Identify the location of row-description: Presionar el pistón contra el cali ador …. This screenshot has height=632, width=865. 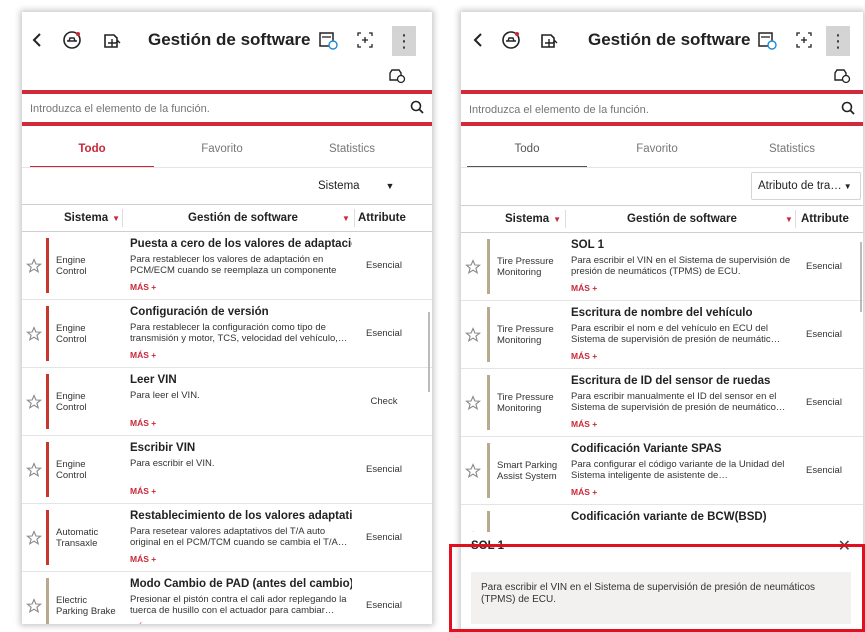
(238, 605).